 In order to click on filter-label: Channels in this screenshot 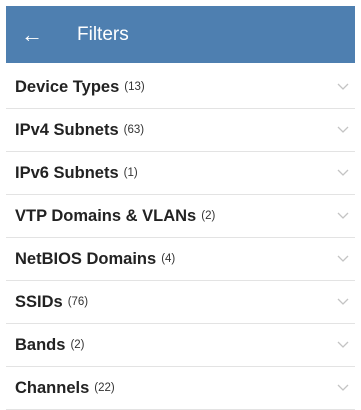, I will do `click(52, 387)`.